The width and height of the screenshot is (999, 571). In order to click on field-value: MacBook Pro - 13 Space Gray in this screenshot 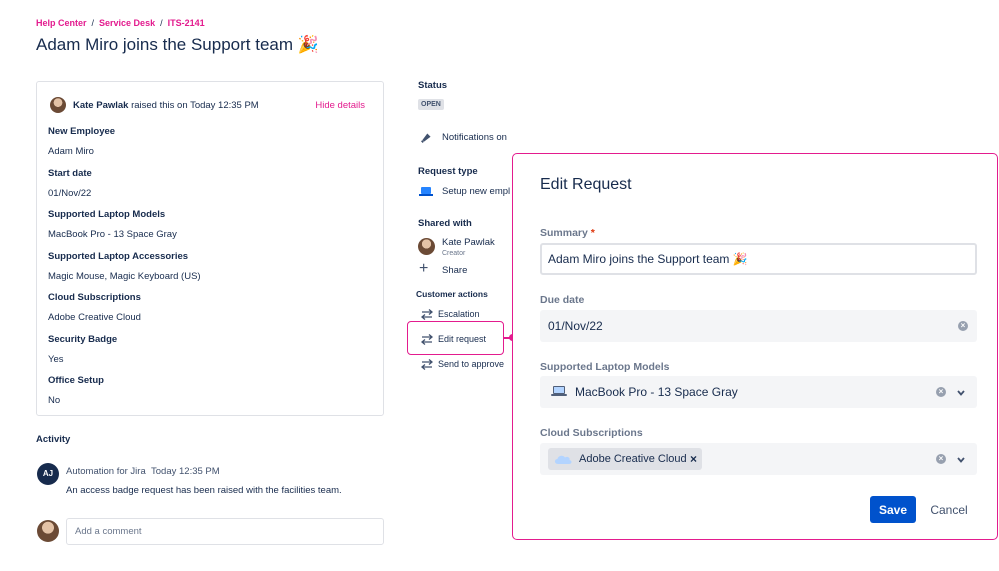, I will do `click(112, 234)`.